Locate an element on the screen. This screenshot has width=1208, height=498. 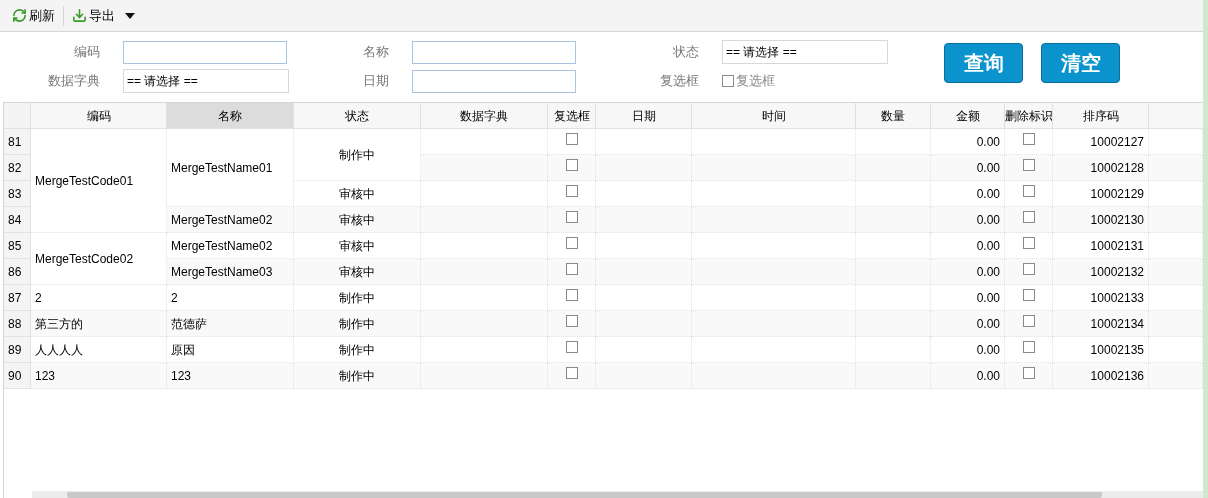
column-header: 删除标识 is located at coordinates (1029, 116).